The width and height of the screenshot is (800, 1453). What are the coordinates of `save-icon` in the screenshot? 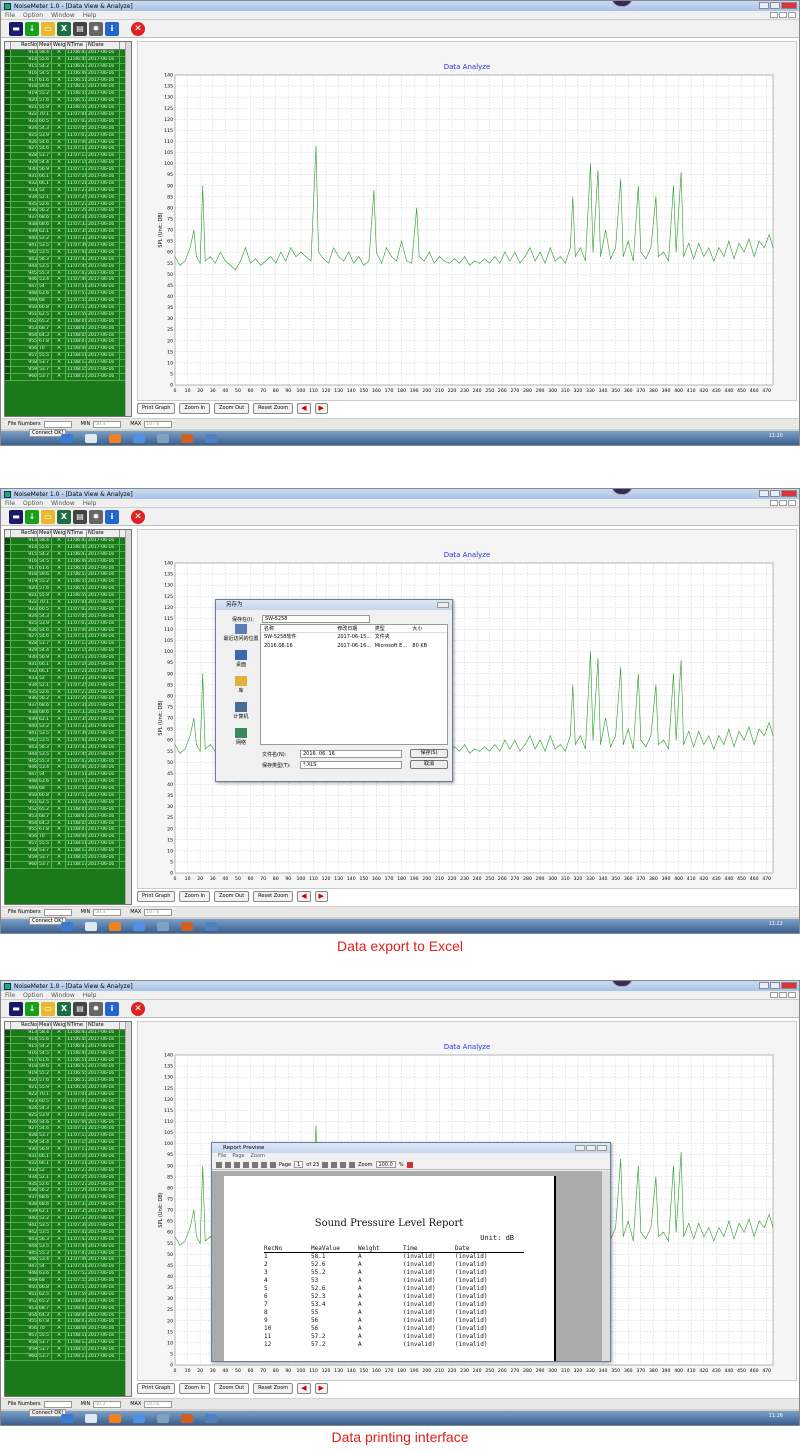 It's located at (228, 1164).